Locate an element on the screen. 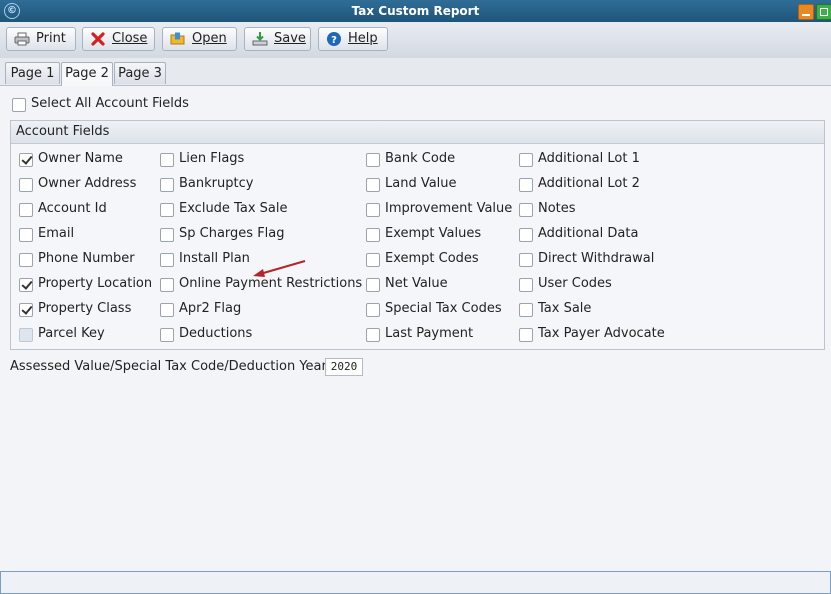  email-label: Email is located at coordinates (56, 233).